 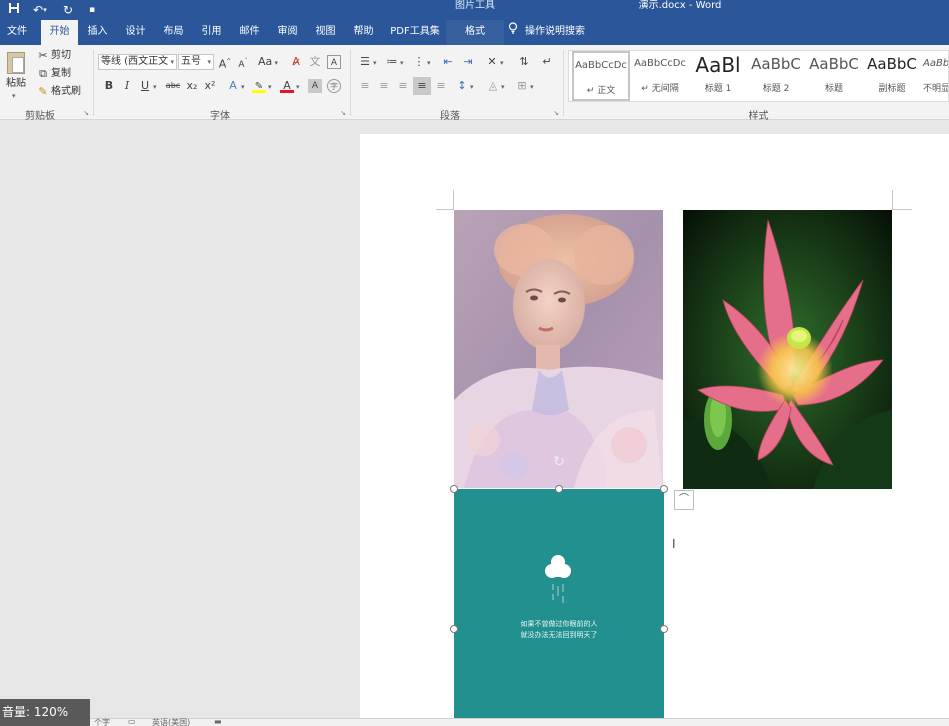 What do you see at coordinates (384, 86) in the screenshot?
I see `align-center-icon: ≡` at bounding box center [384, 86].